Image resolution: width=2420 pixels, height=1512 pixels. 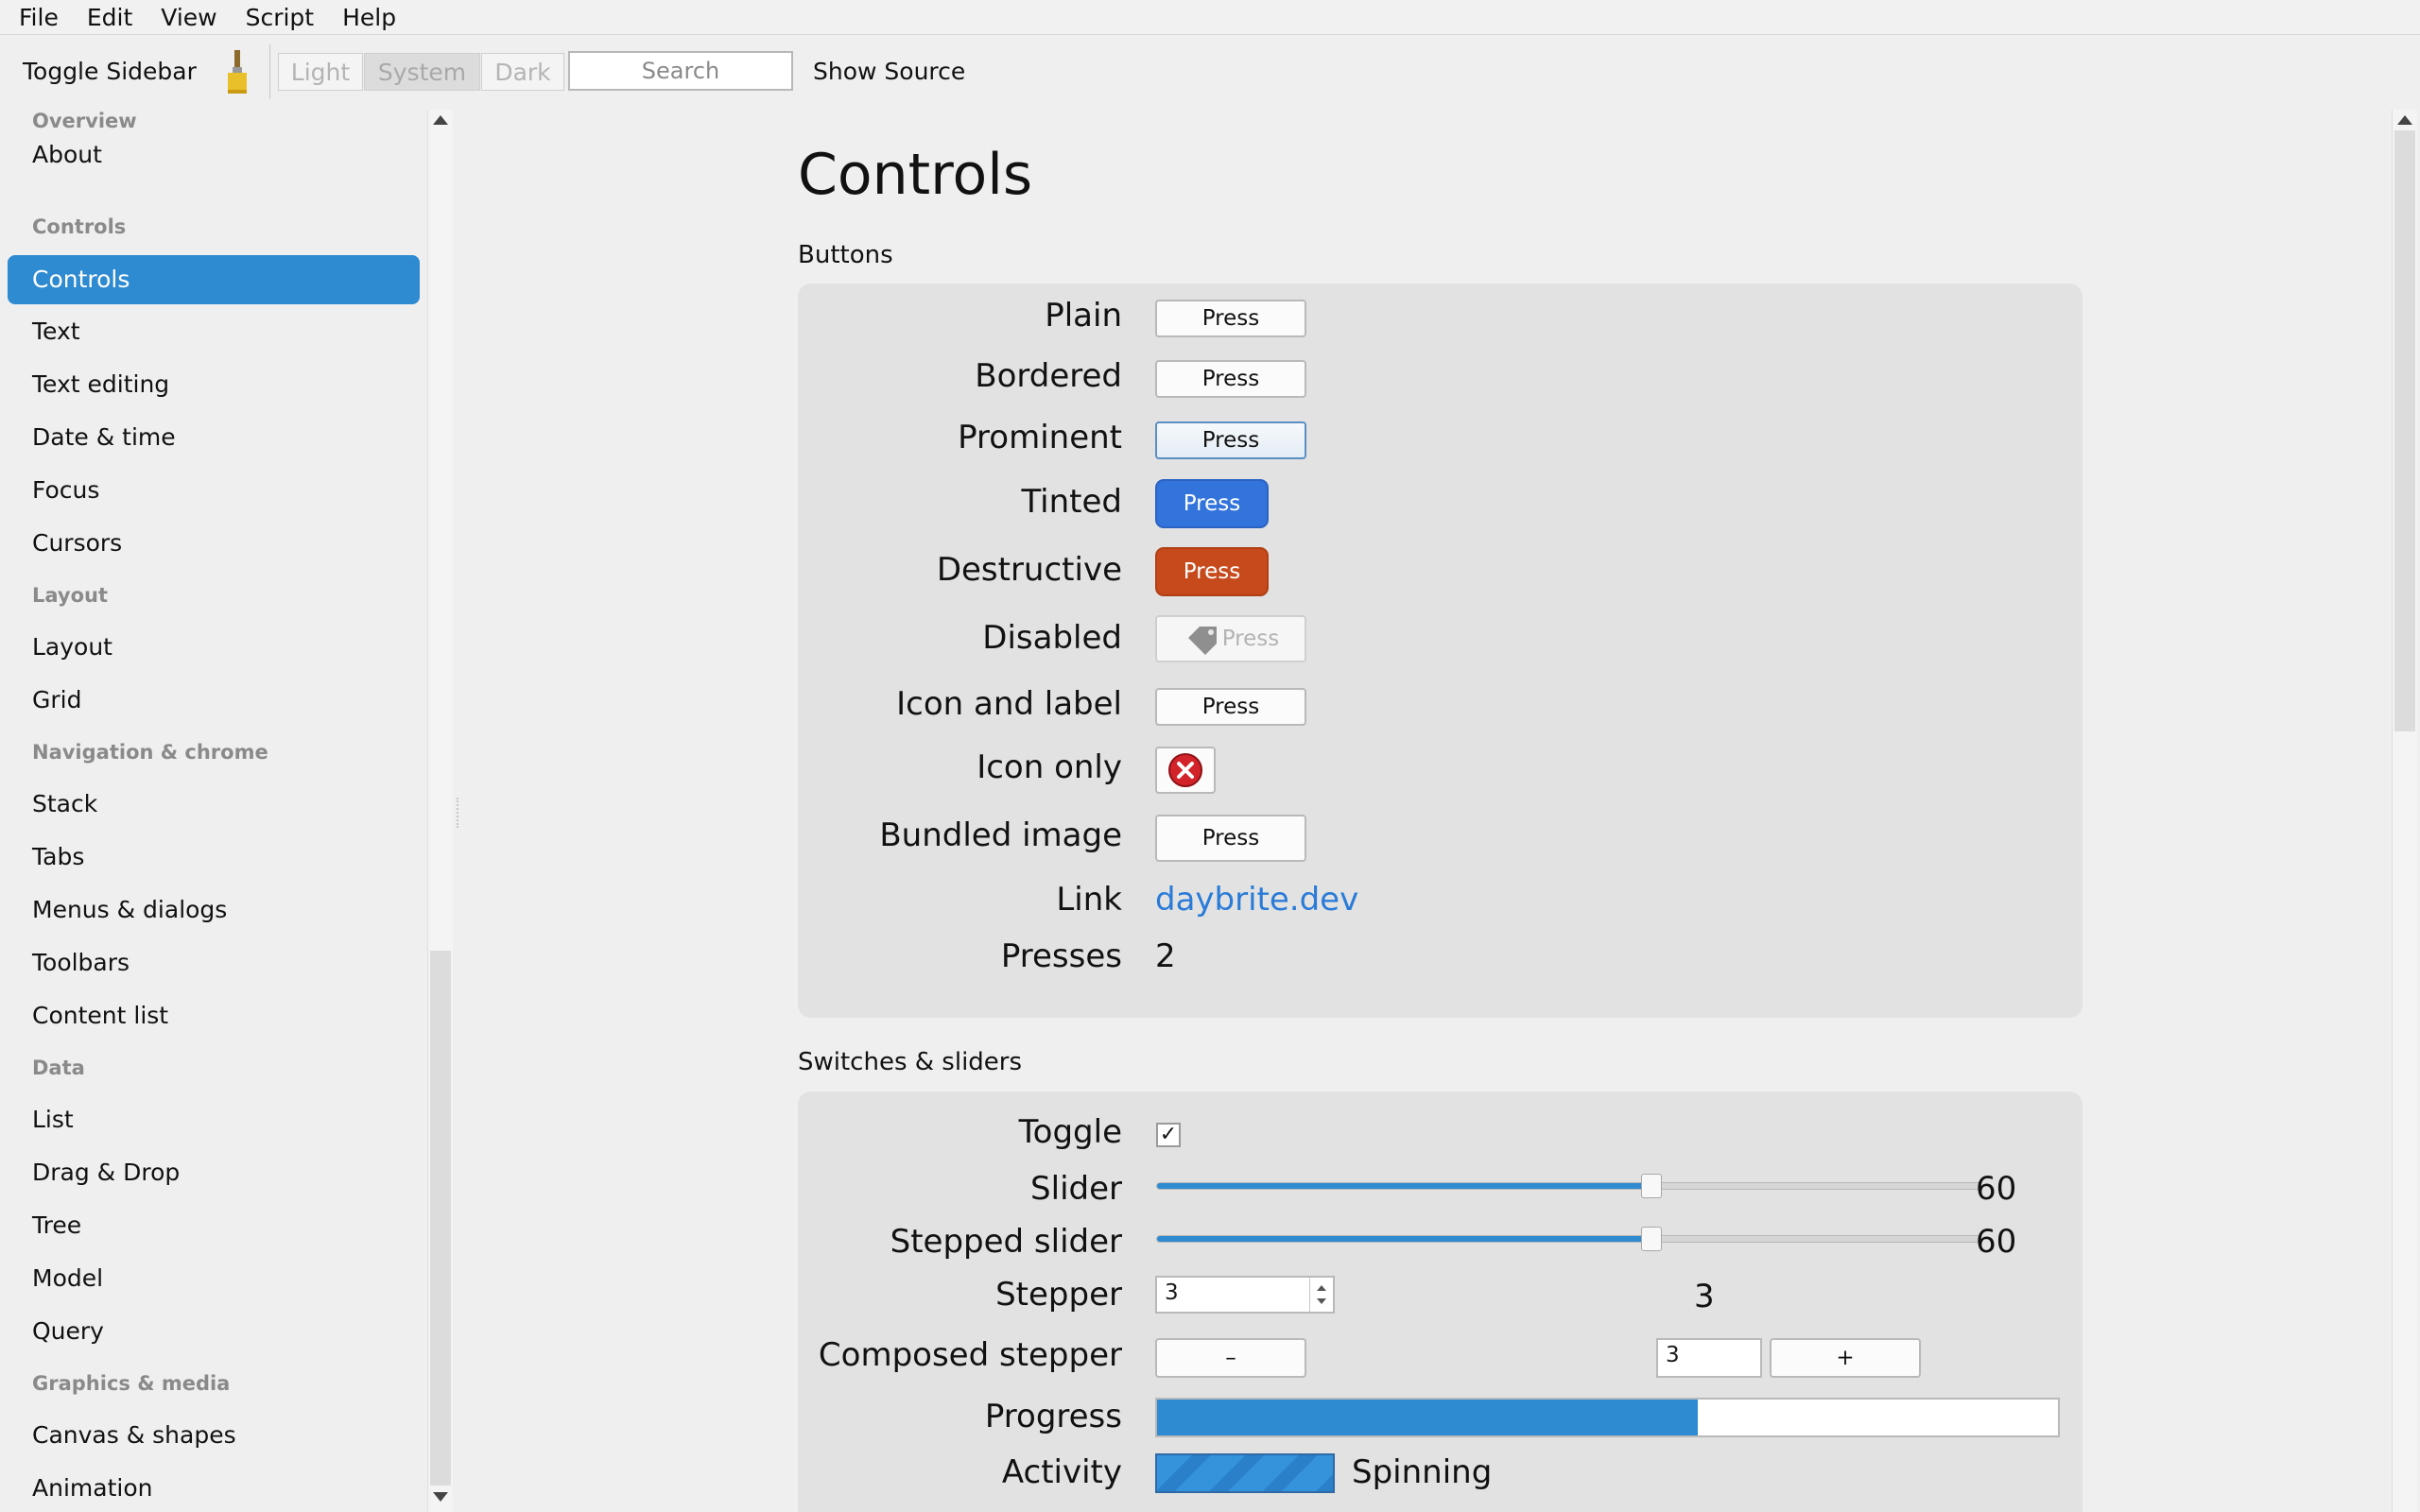 What do you see at coordinates (376, 17) in the screenshot?
I see `menu-help: Help` at bounding box center [376, 17].